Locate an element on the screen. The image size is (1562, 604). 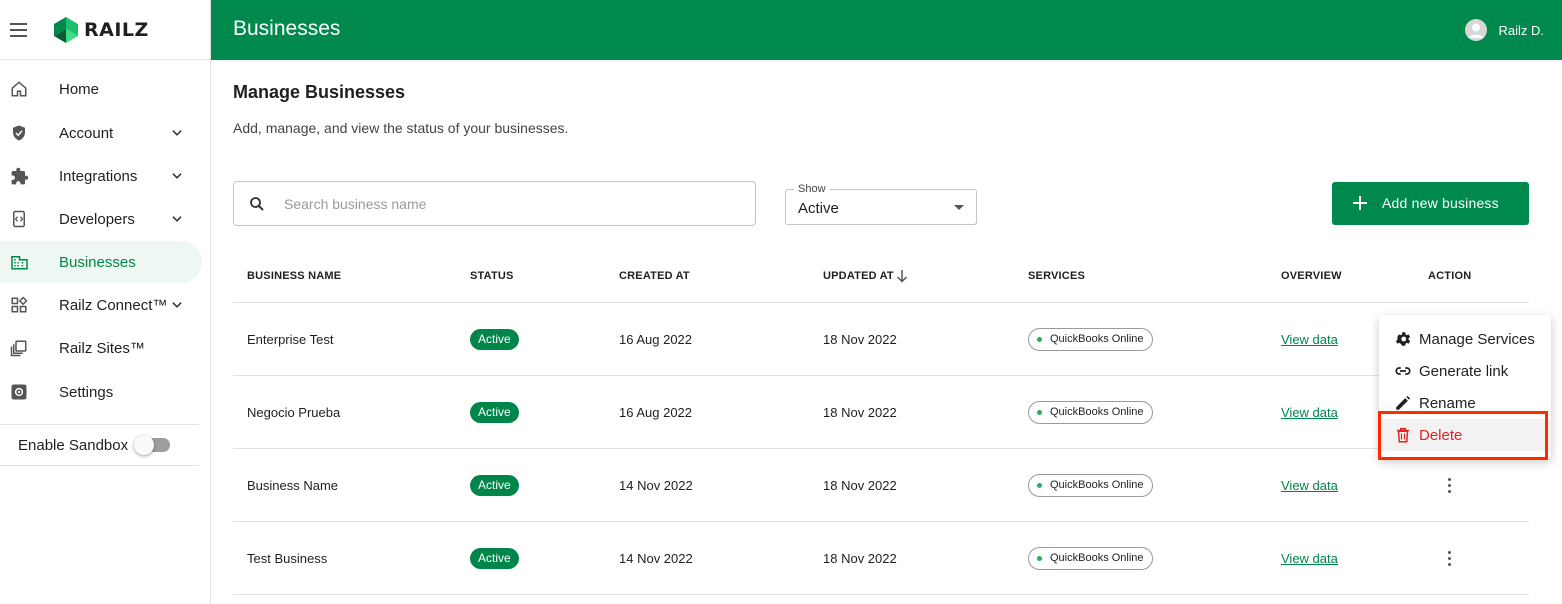
menu-item-manage-services: Manage Services is located at coordinates (1465, 339).